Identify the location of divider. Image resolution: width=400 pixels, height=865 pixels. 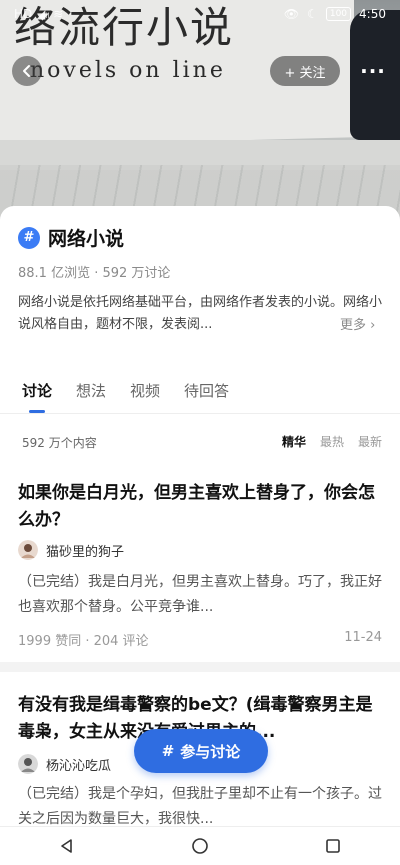
(200, 667).